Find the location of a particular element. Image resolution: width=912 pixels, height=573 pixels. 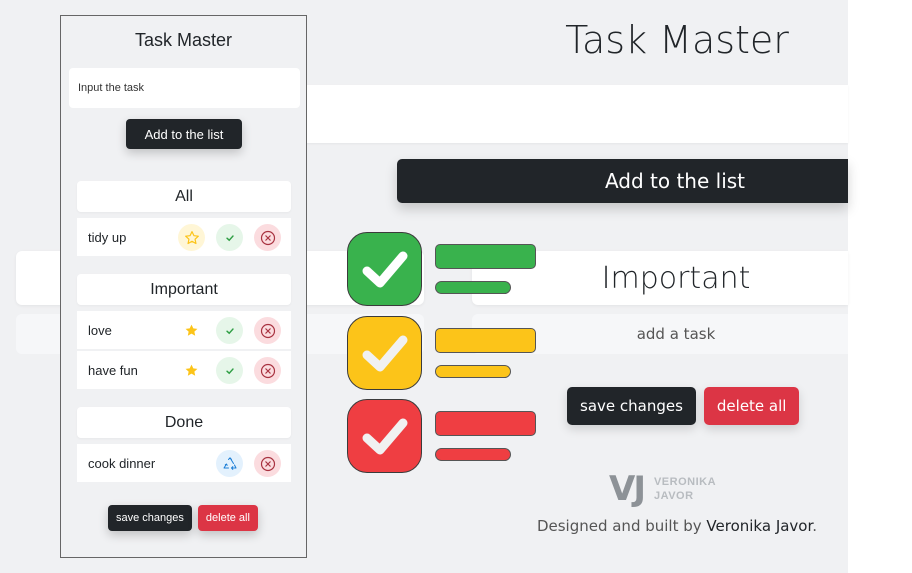

illustration-row-yellow is located at coordinates (442, 354).